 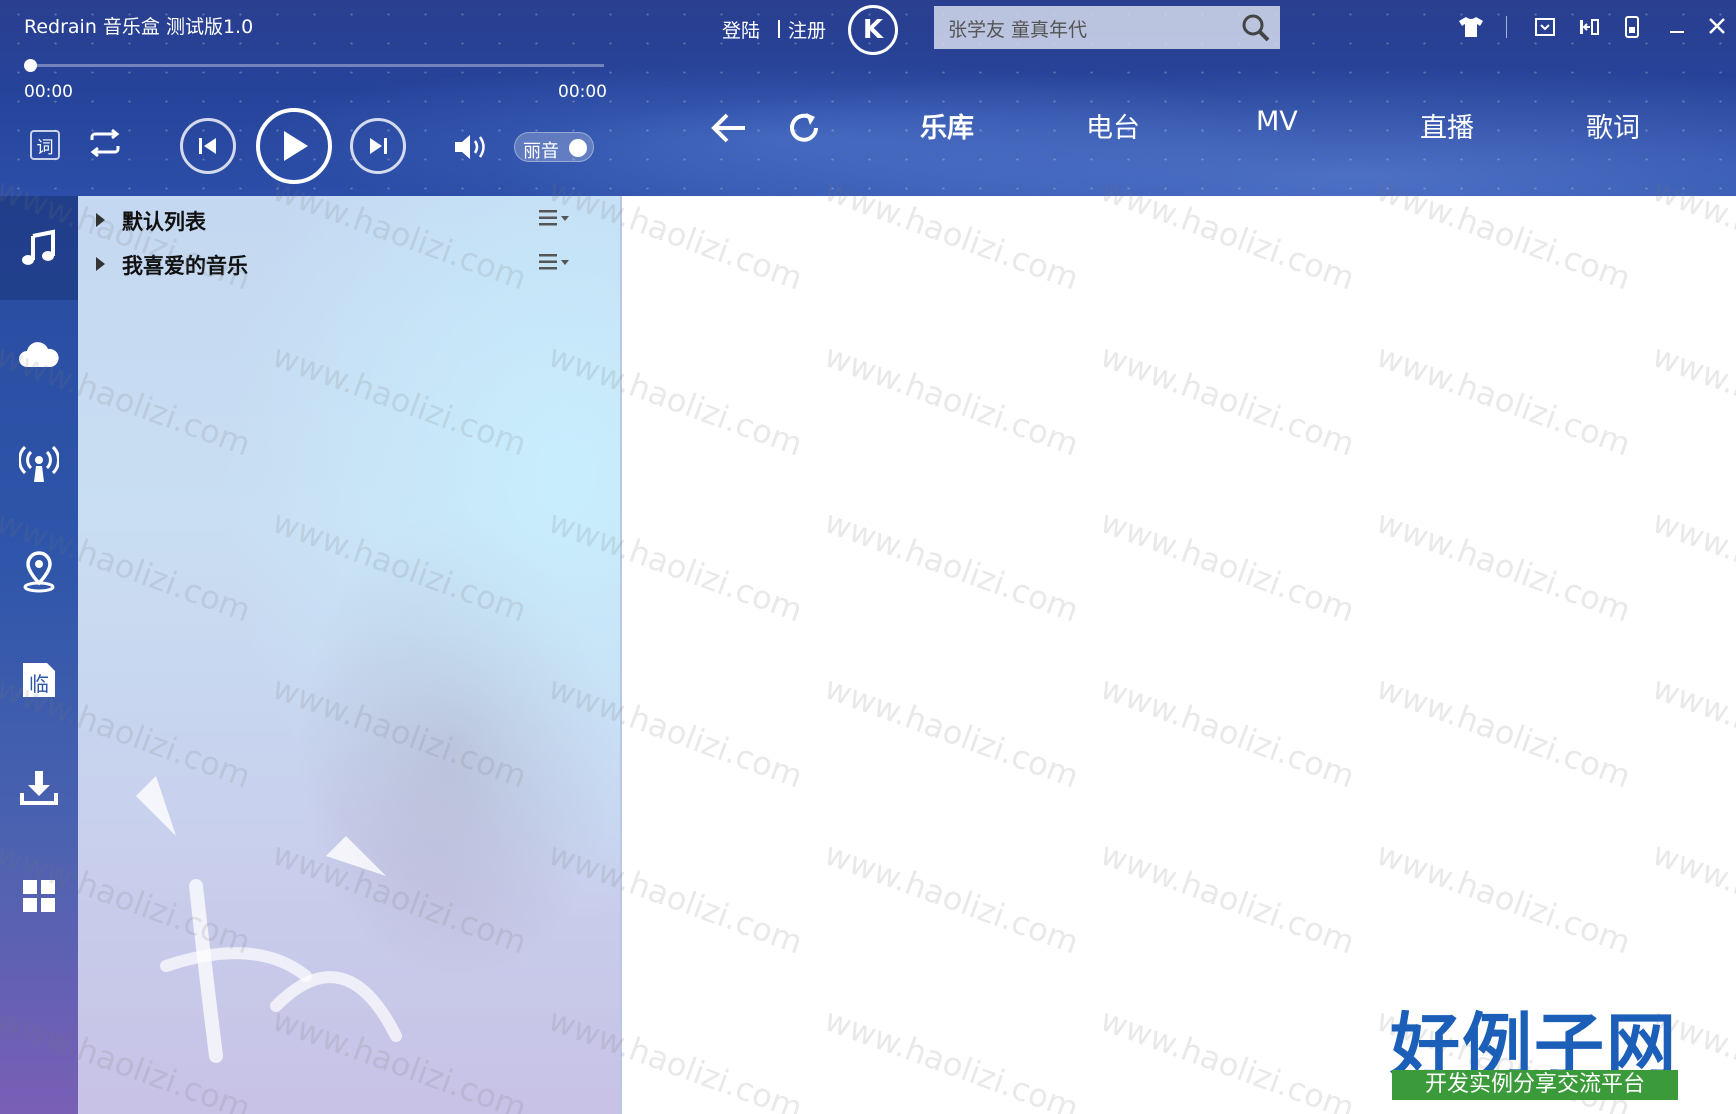 I want to click on mini-mode-icon, so click(x=1545, y=27).